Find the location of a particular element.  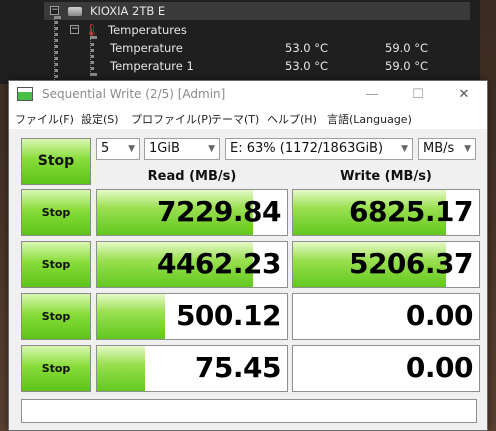

unit-select: MB/s ▼ is located at coordinates (447, 149).